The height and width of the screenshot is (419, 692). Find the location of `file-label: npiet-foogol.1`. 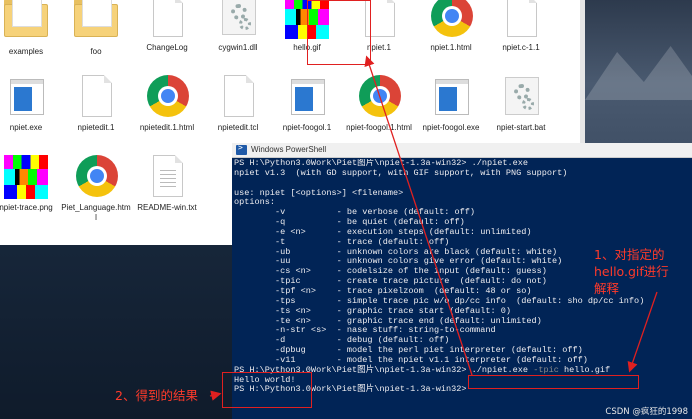

file-label: npiet-foogol.1 is located at coordinates (307, 127).